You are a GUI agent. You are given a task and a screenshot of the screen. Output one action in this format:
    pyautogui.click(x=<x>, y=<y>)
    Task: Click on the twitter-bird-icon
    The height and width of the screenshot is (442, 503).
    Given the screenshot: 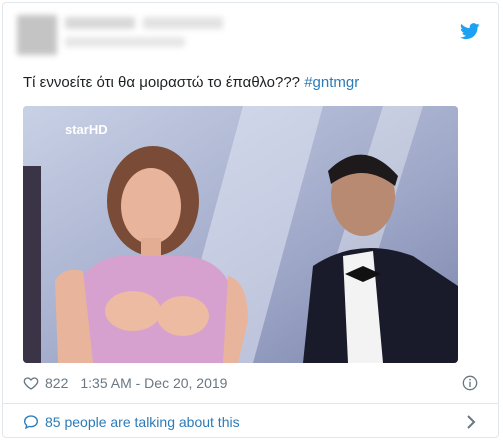 What is the action you would take?
    pyautogui.click(x=470, y=31)
    